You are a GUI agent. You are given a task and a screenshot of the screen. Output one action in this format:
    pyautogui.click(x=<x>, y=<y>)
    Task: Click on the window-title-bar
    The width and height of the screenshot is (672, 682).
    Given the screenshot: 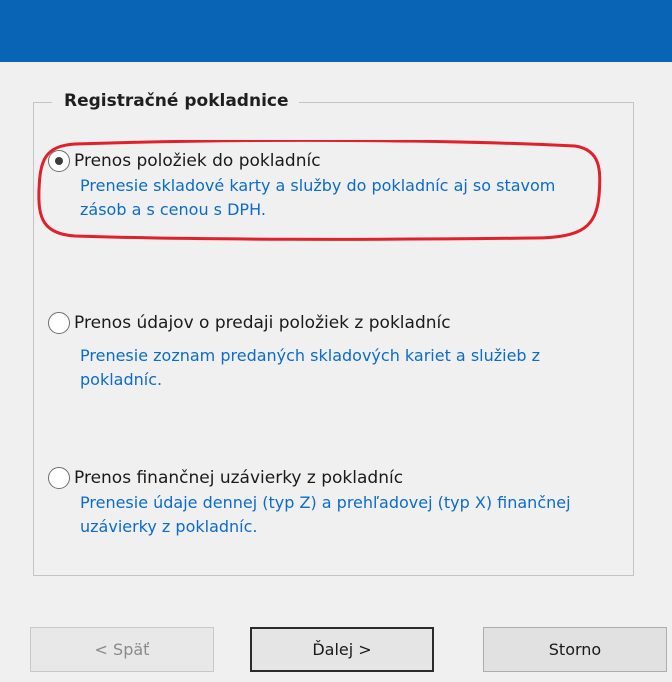 What is the action you would take?
    pyautogui.click(x=336, y=31)
    